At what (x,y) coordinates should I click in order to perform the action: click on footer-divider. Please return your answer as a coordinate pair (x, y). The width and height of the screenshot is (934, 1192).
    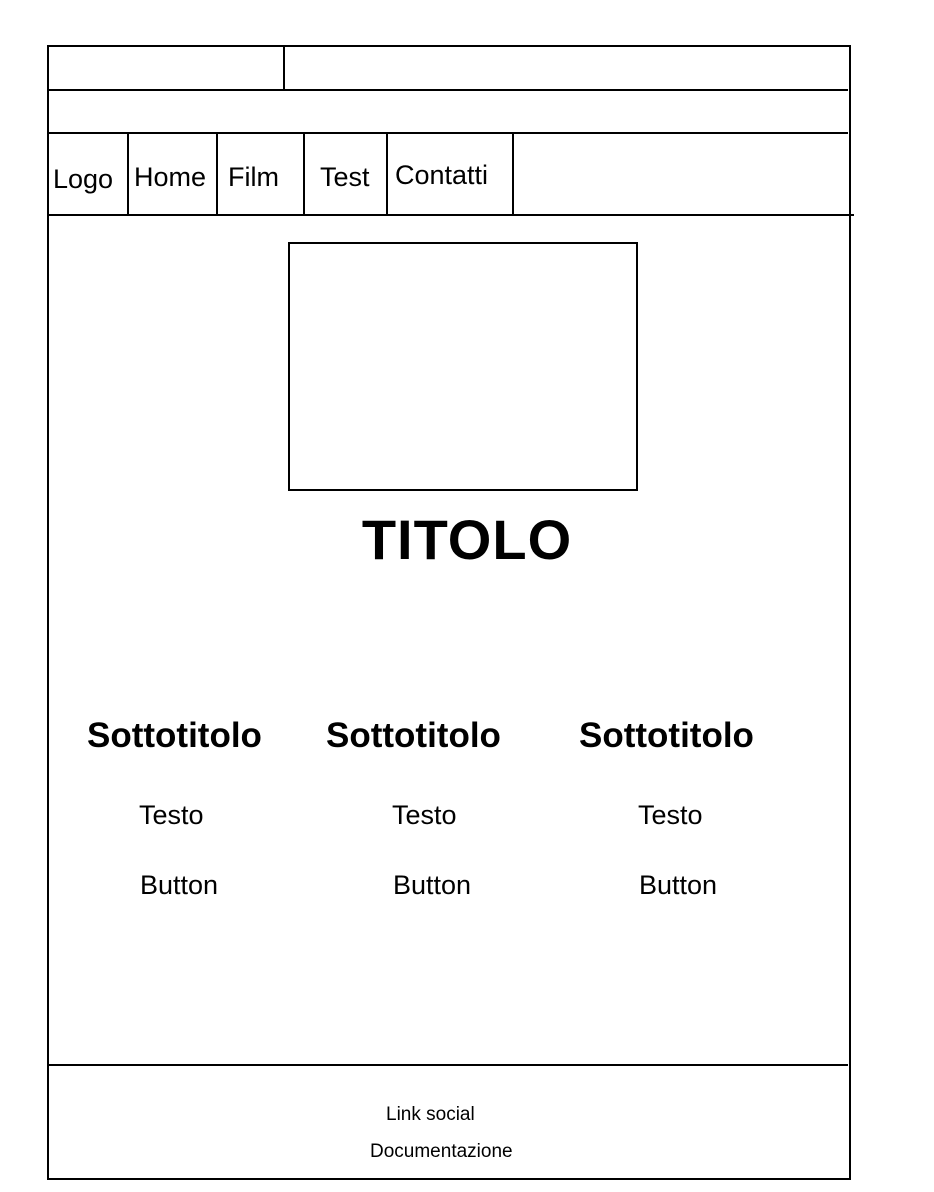
    Looking at the image, I should click on (448, 1065).